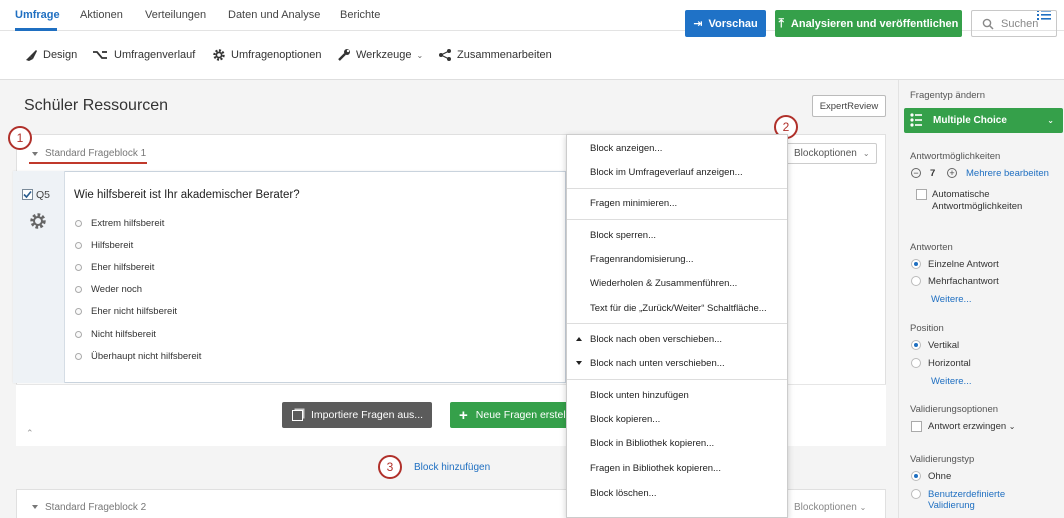 The image size is (1064, 518). Describe the element at coordinates (123, 267) in the screenshot. I see `choice-label: Eher hilfsbereit` at that location.